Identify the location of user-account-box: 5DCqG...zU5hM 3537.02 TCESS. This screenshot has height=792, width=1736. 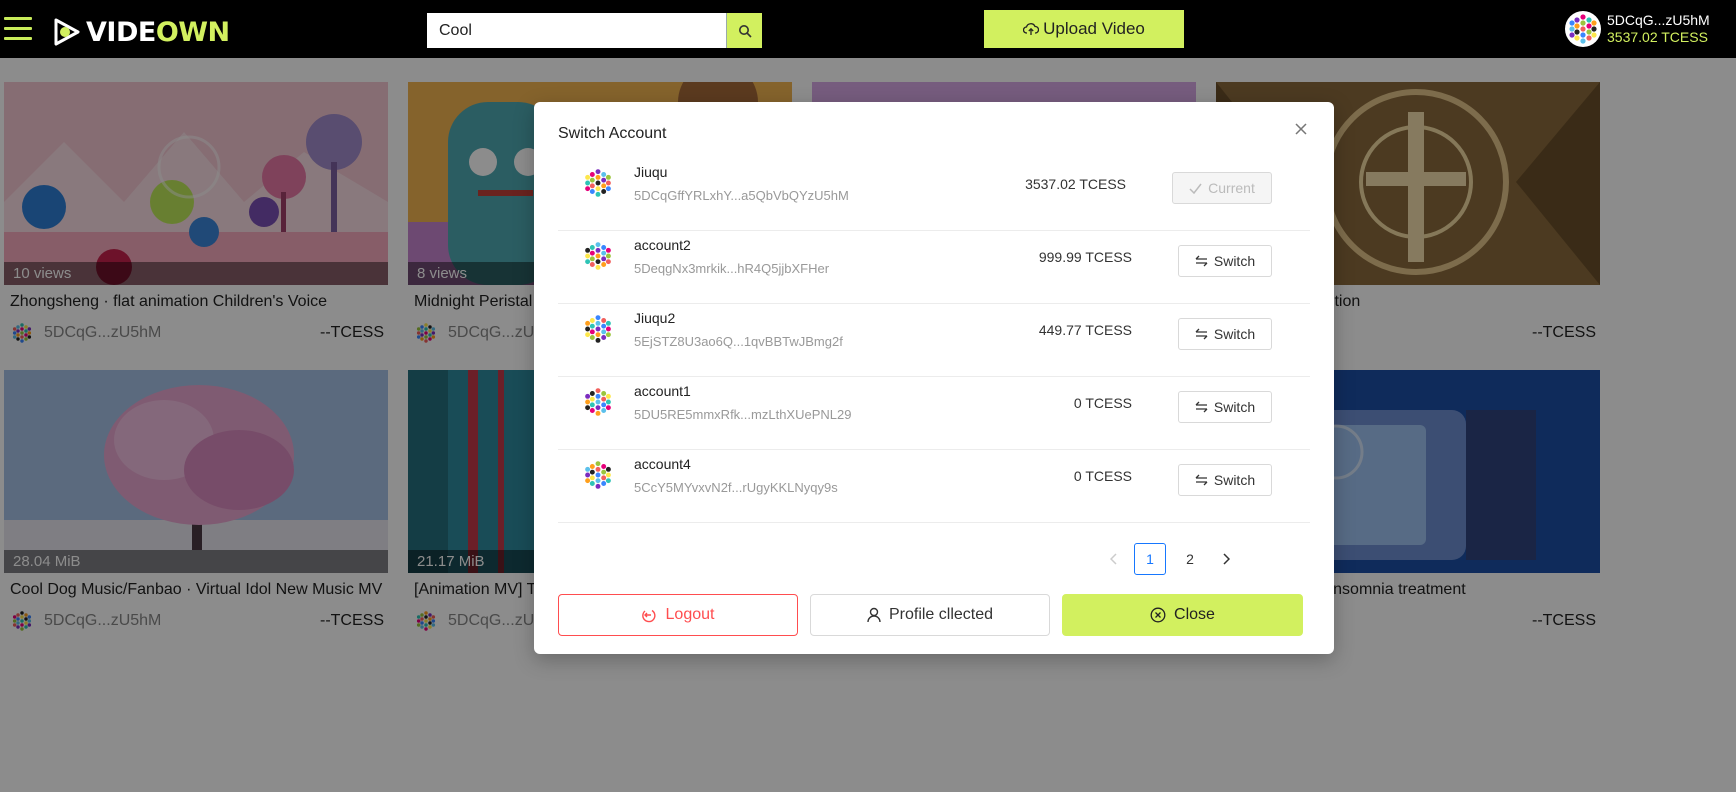
(1637, 29).